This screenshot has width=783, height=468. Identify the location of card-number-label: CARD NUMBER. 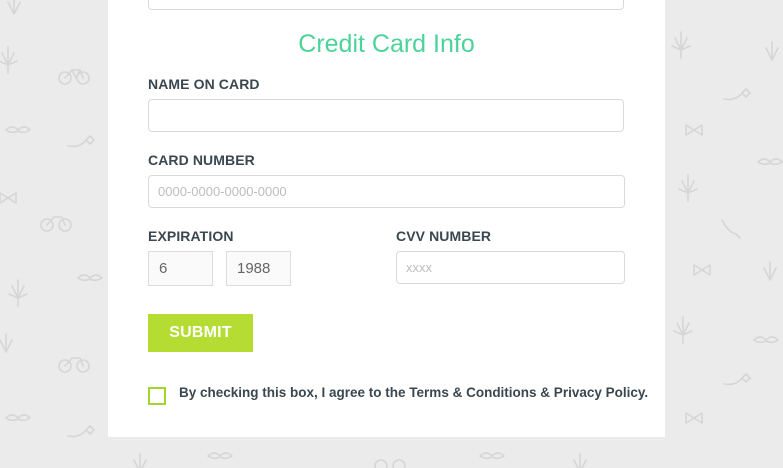
(201, 160).